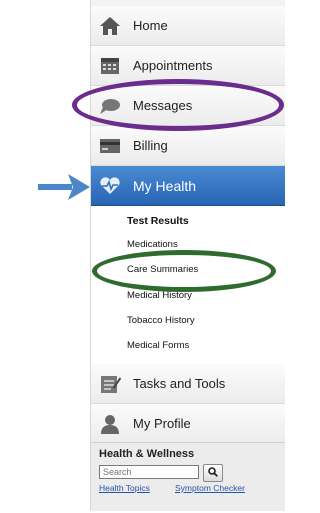 This screenshot has height=513, width=320. Describe the element at coordinates (124, 488) in the screenshot. I see `link-health-topics: Health Topics` at that location.